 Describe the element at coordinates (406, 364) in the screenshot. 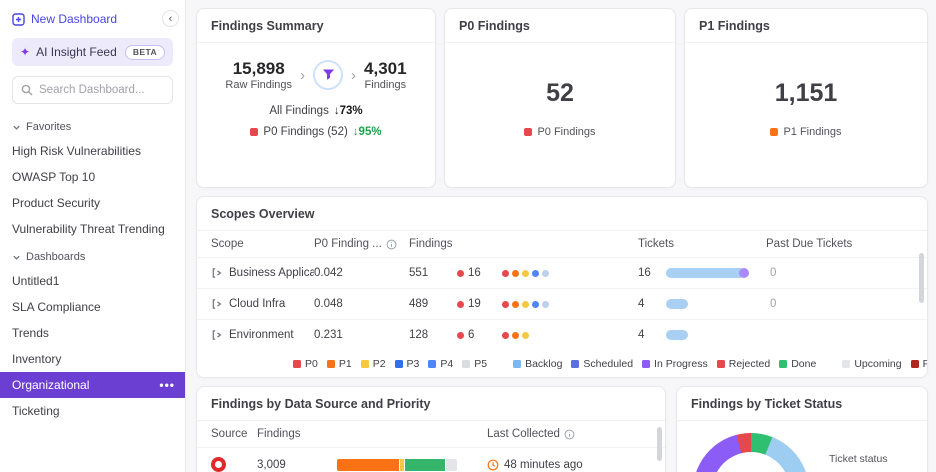

I see `legend-item: P3` at that location.